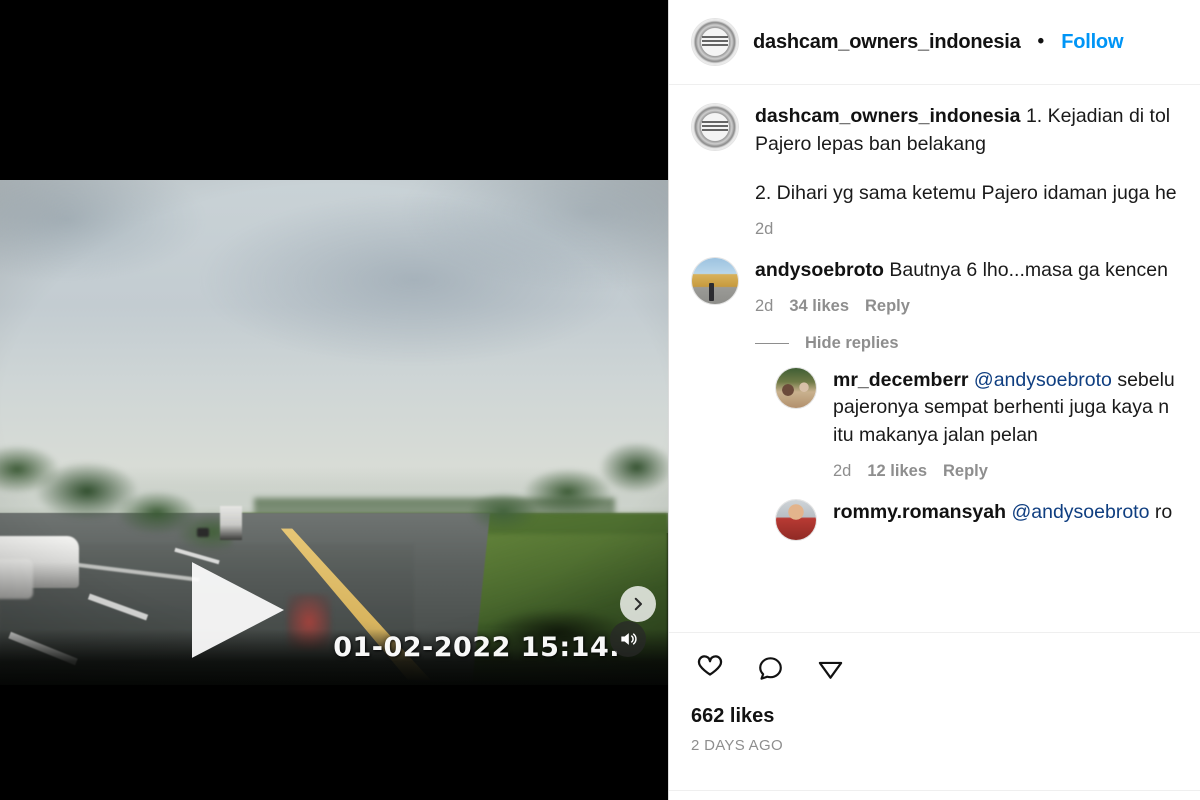 The height and width of the screenshot is (800, 1200). What do you see at coordinates (764, 305) in the screenshot?
I see `comment-timestamp: 2d` at bounding box center [764, 305].